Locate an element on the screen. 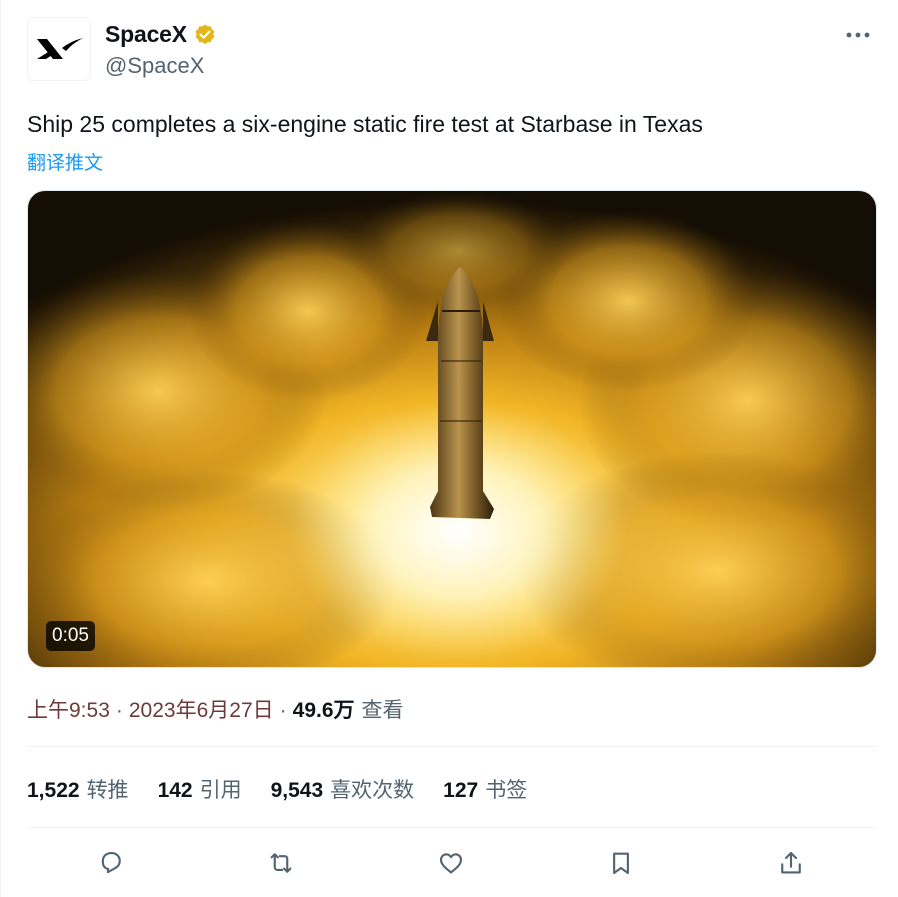 The height and width of the screenshot is (897, 898). reply-button is located at coordinates (111, 863).